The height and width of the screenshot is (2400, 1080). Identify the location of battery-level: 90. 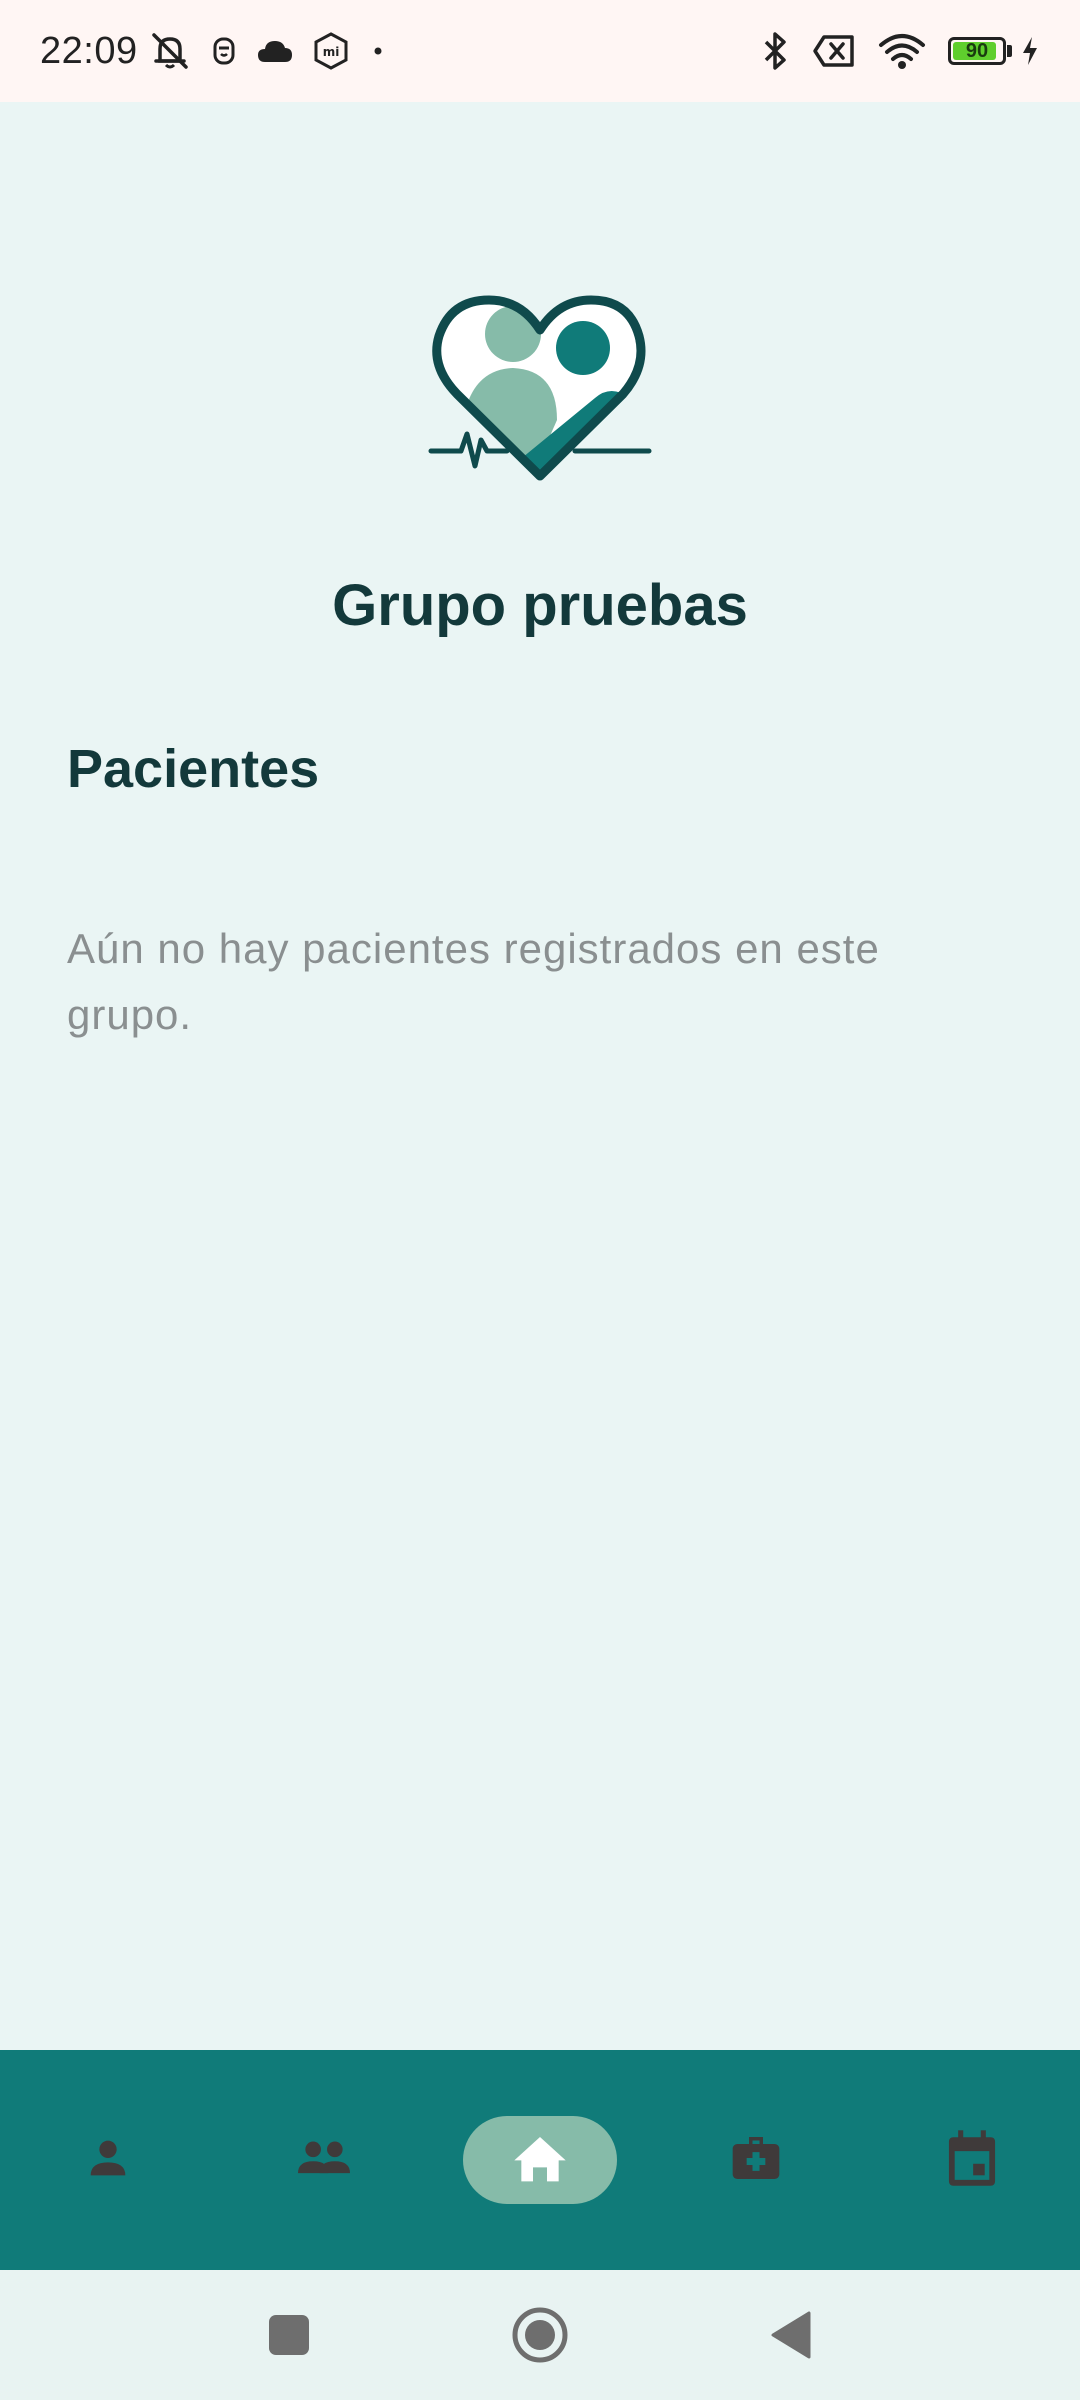
(977, 50).